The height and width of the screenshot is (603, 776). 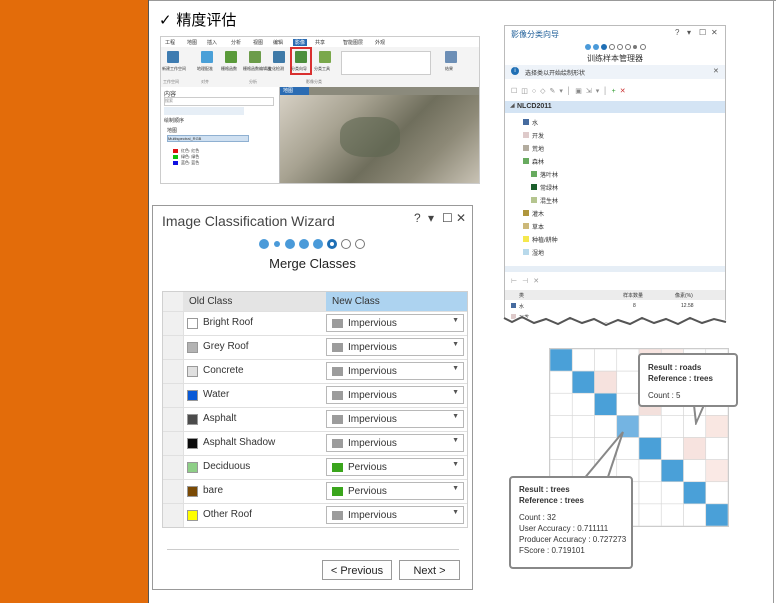 I want to click on ribbon-button-label: 结果, so click(x=449, y=69).